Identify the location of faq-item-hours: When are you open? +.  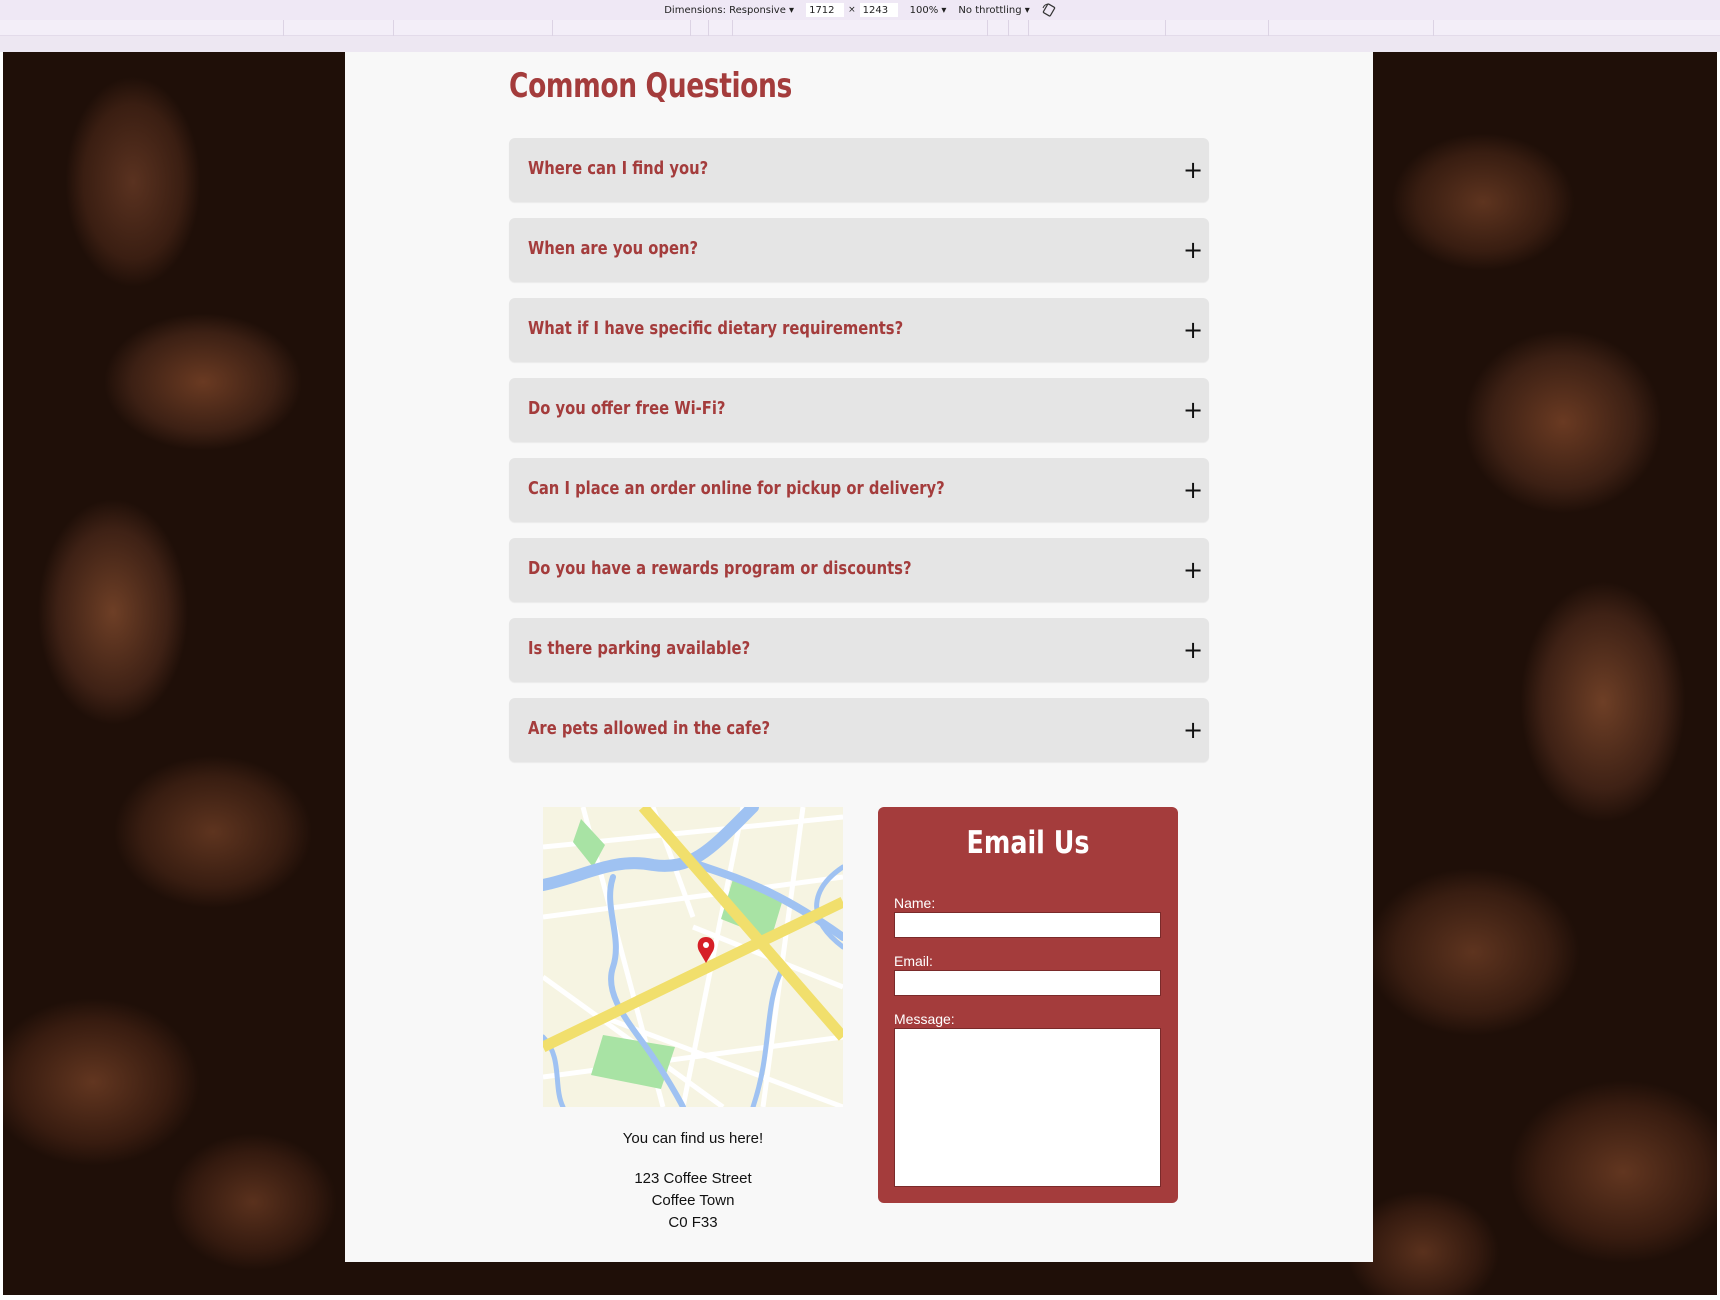
(859, 250).